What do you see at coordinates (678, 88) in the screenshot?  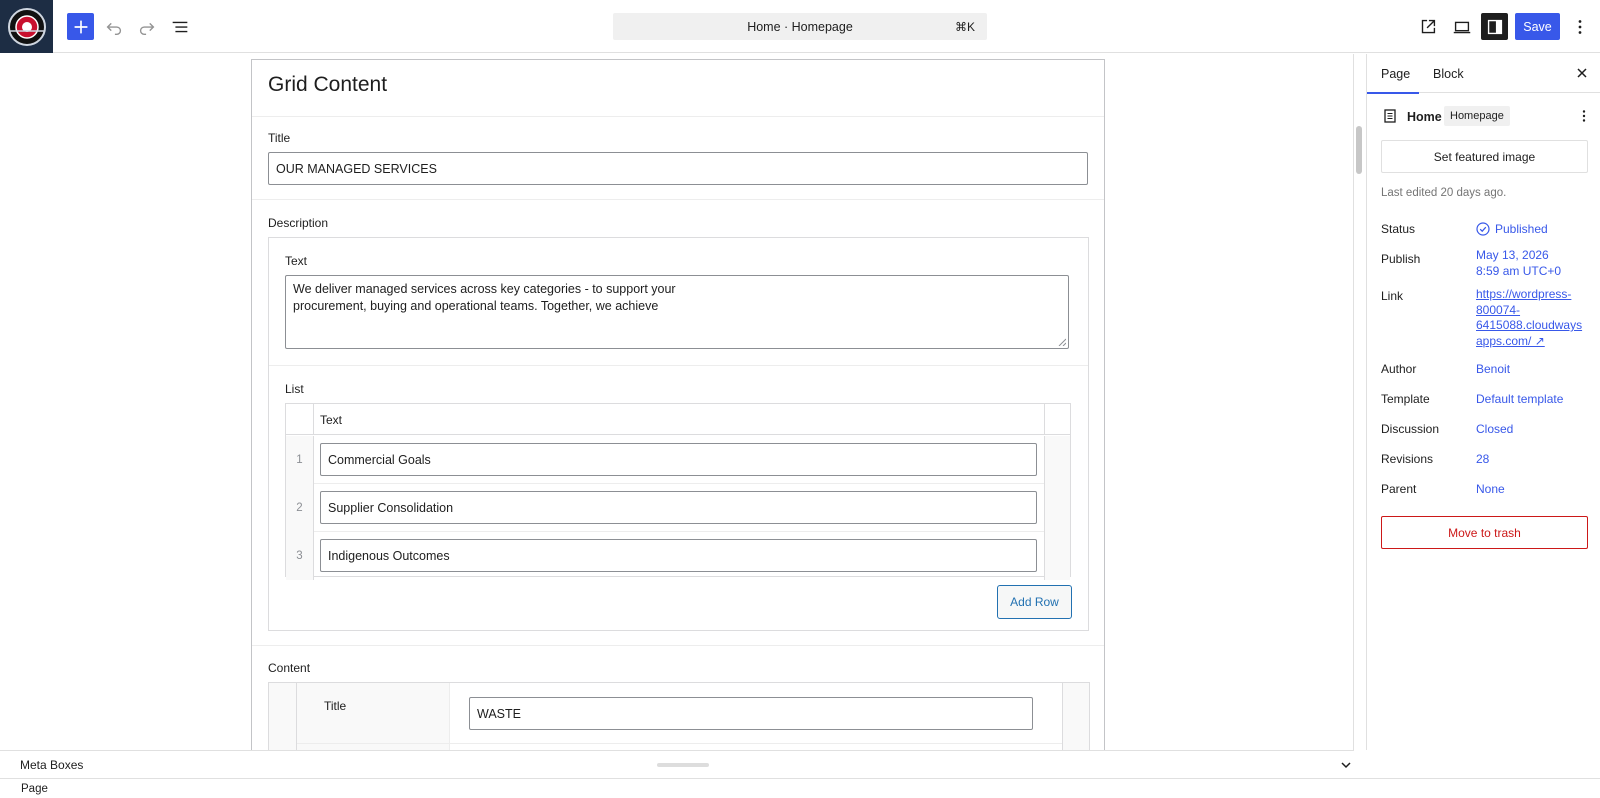 I see `metabox-header: Grid Content` at bounding box center [678, 88].